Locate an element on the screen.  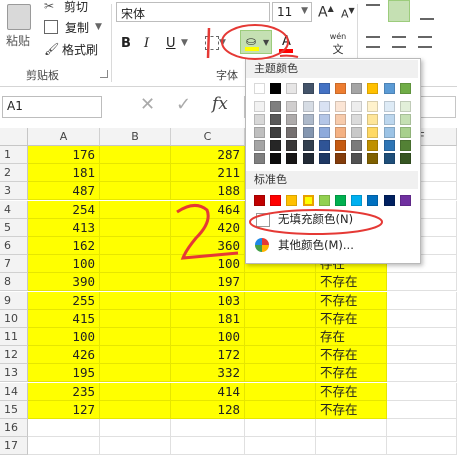
annotation-number-two is located at coordinates (207, 232).